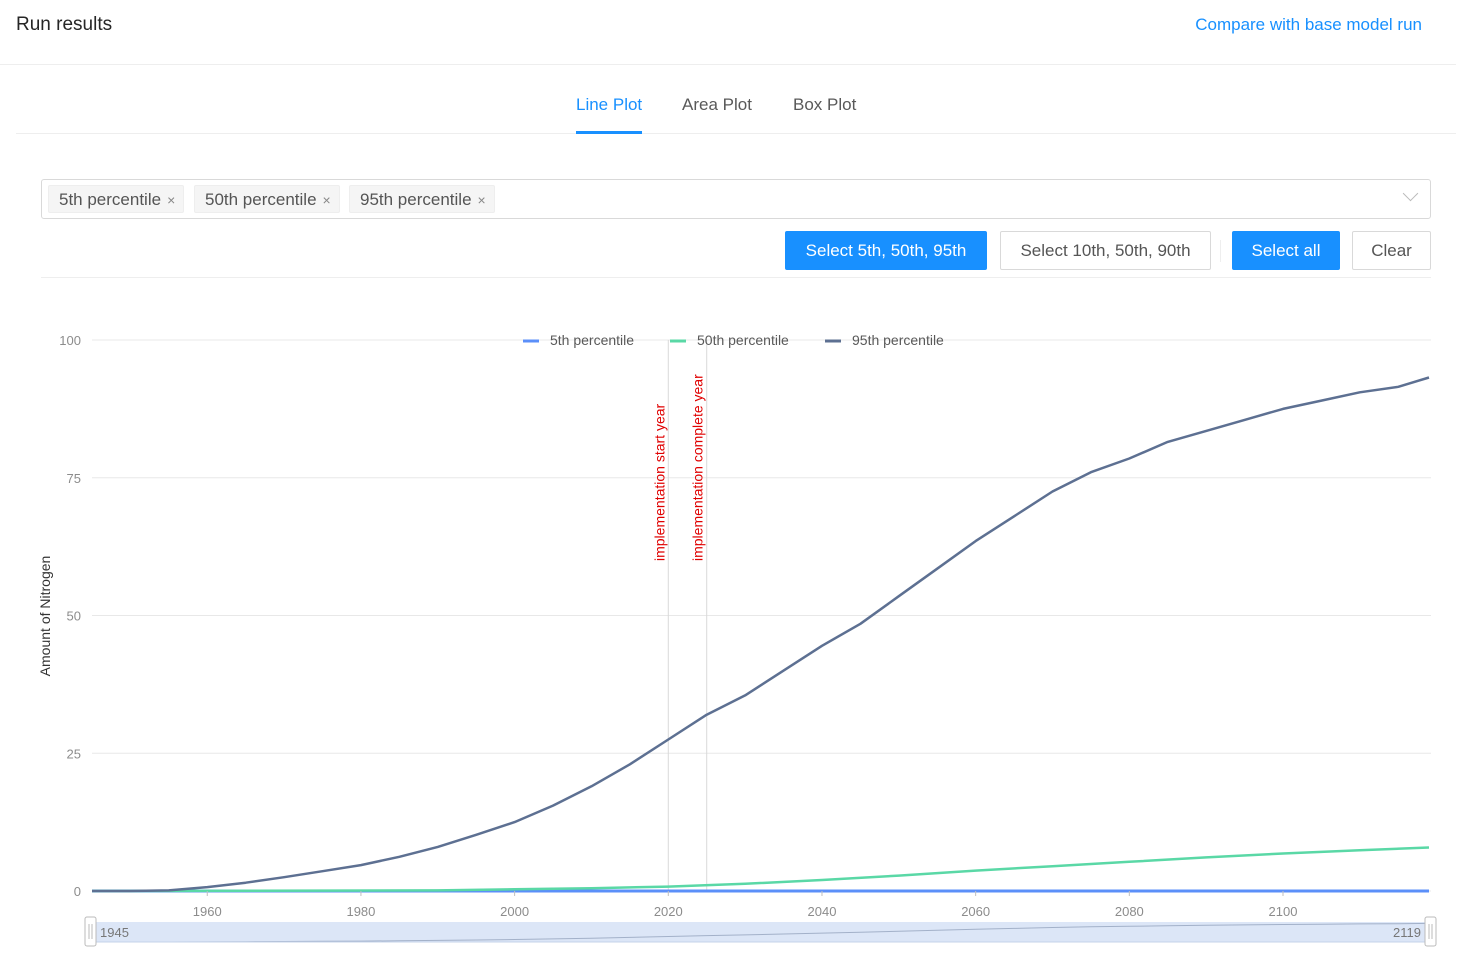 The width and height of the screenshot is (1470, 977). I want to click on tag-label: 95th percentile, so click(416, 199).